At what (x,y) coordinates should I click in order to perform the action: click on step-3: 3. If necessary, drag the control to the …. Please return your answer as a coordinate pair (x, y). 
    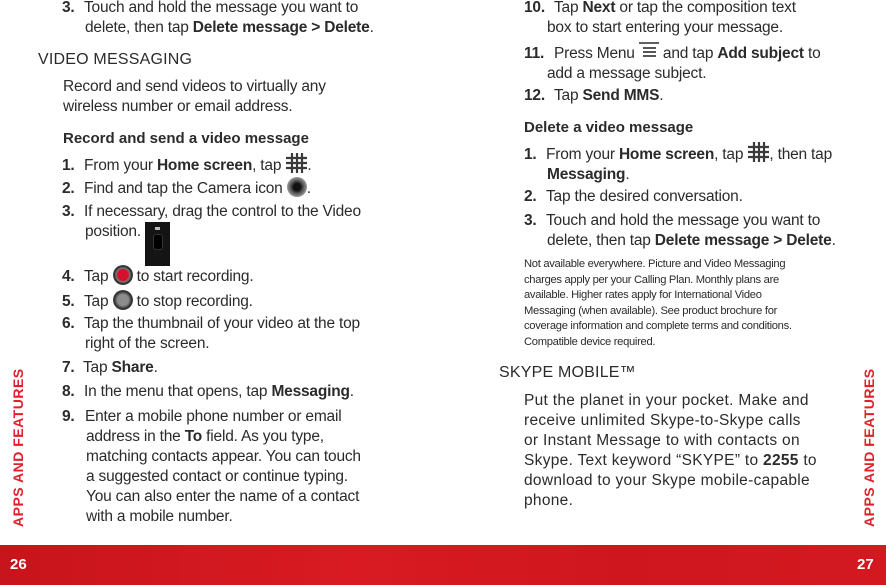
    Looking at the image, I should click on (211, 234).